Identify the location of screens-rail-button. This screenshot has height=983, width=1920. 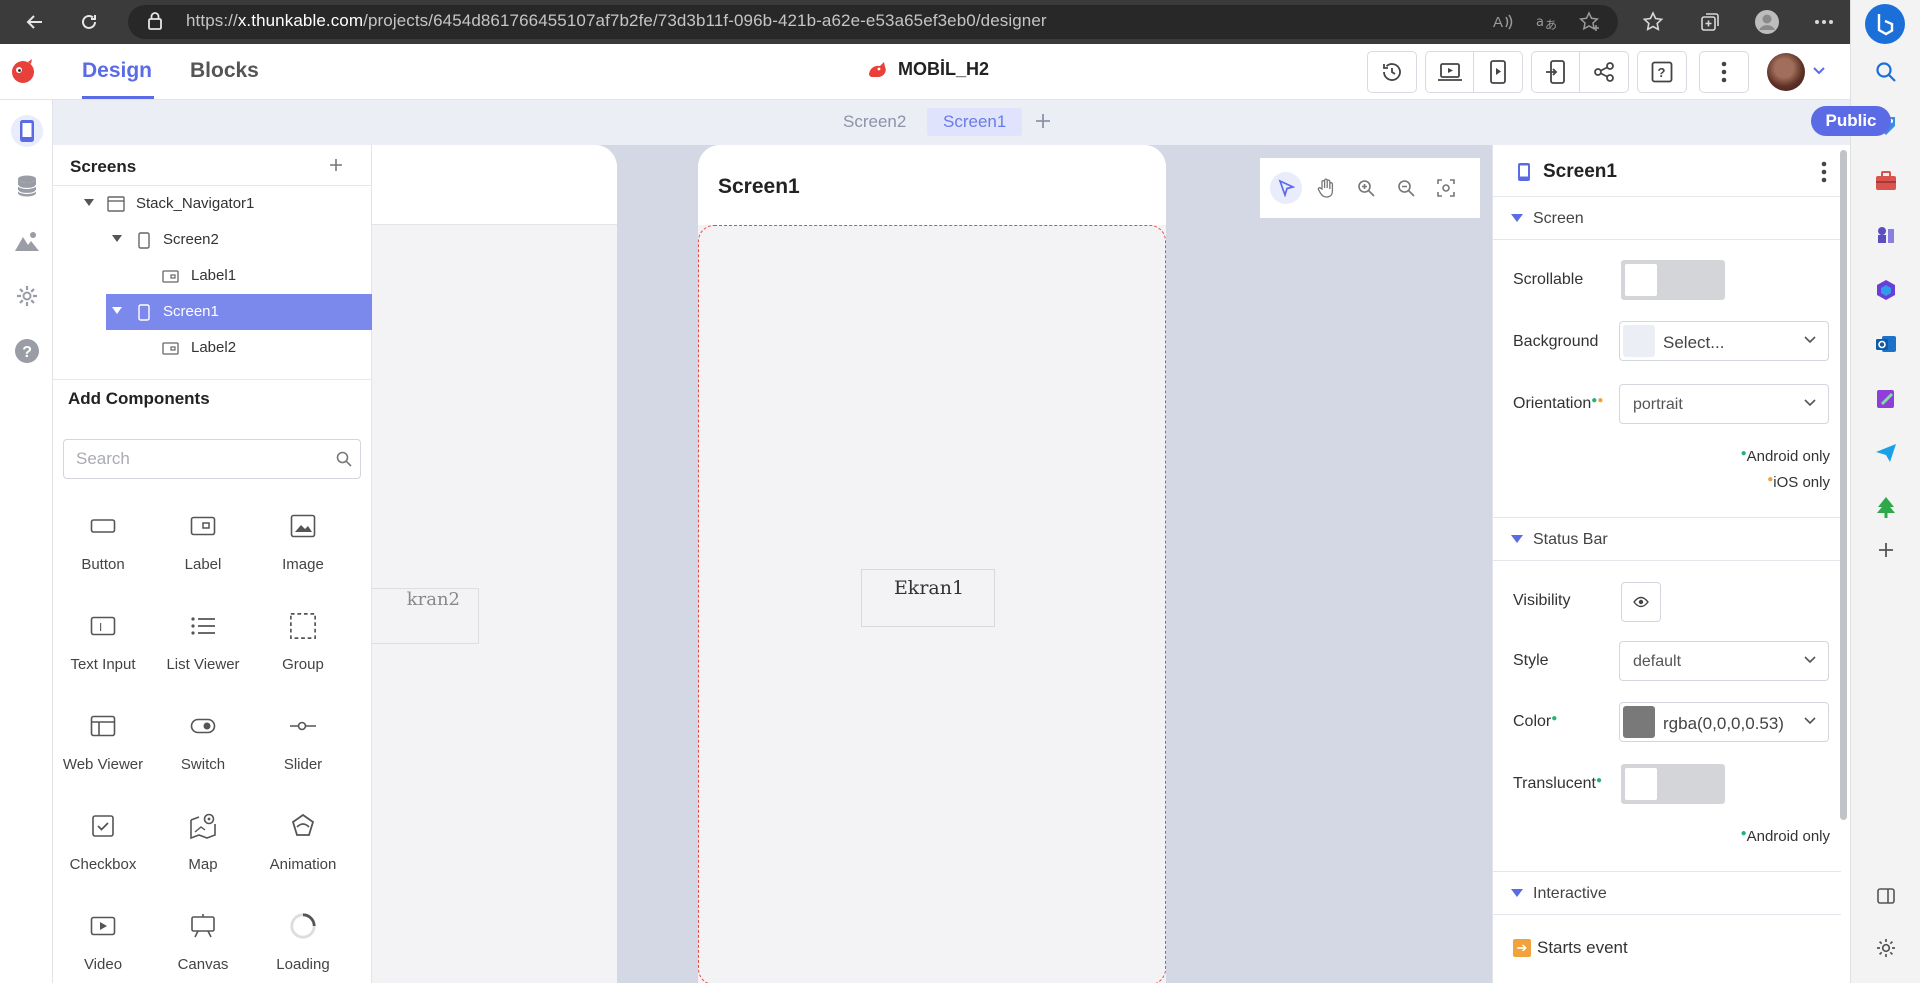
(27, 131).